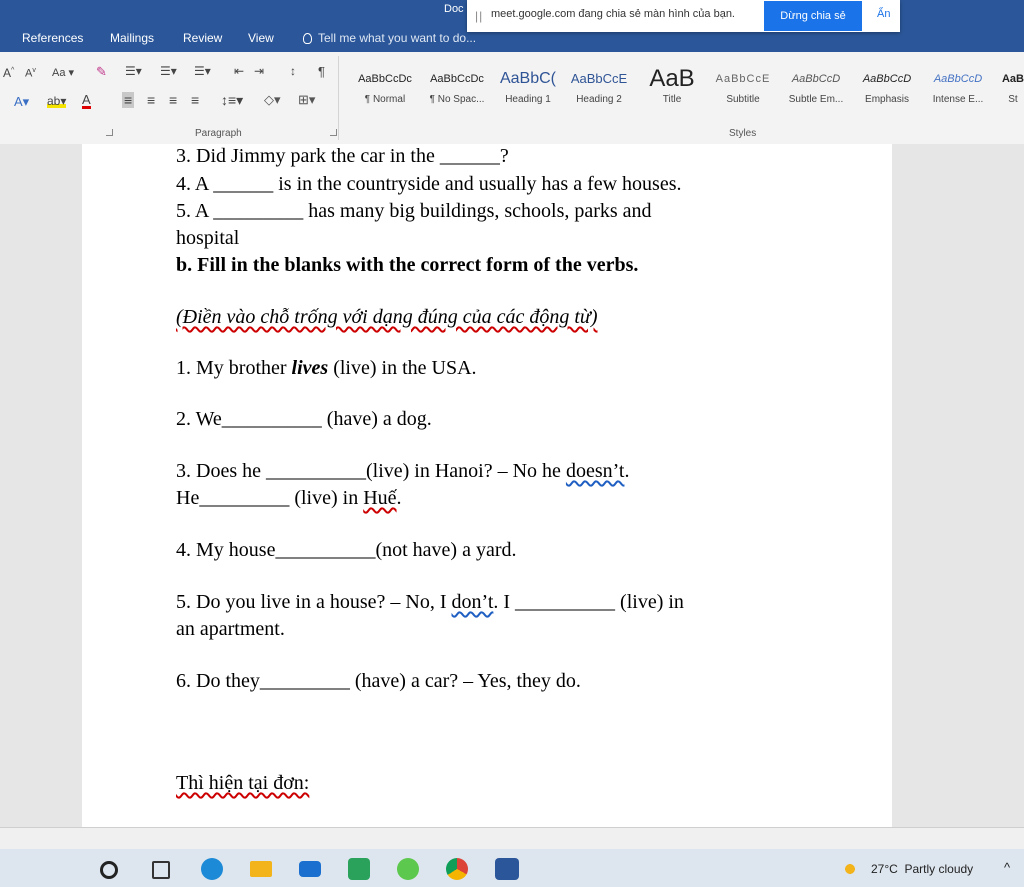  What do you see at coordinates (599, 85) in the screenshot?
I see `style-heading-2: AaBbCcE Heading 2` at bounding box center [599, 85].